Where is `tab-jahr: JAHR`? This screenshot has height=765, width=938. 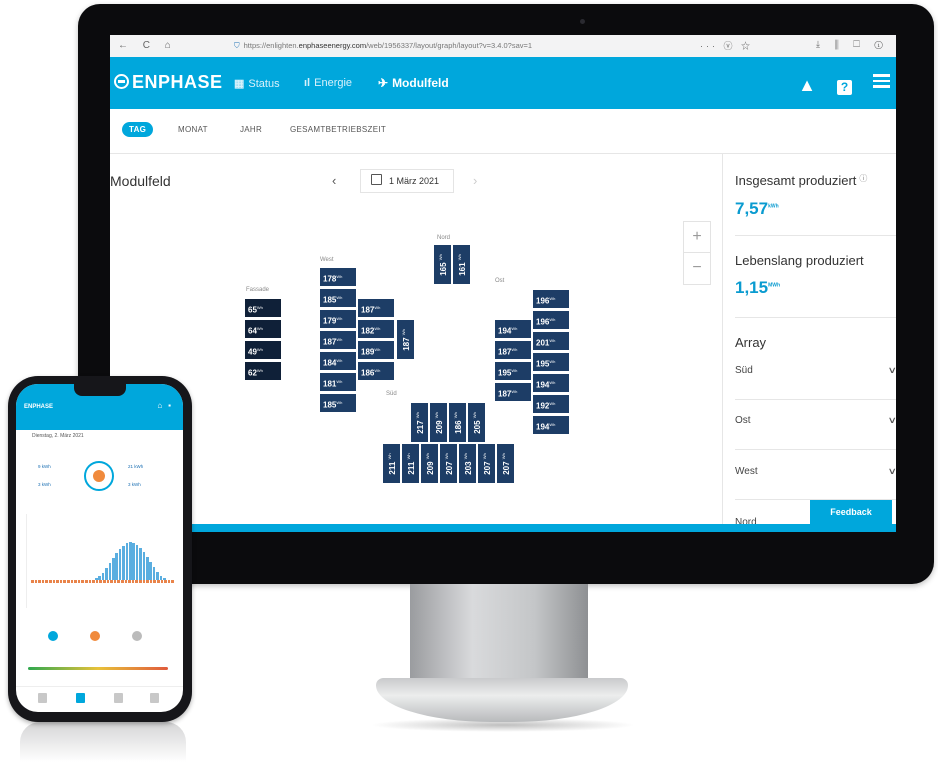
tab-jahr: JAHR is located at coordinates (251, 129).